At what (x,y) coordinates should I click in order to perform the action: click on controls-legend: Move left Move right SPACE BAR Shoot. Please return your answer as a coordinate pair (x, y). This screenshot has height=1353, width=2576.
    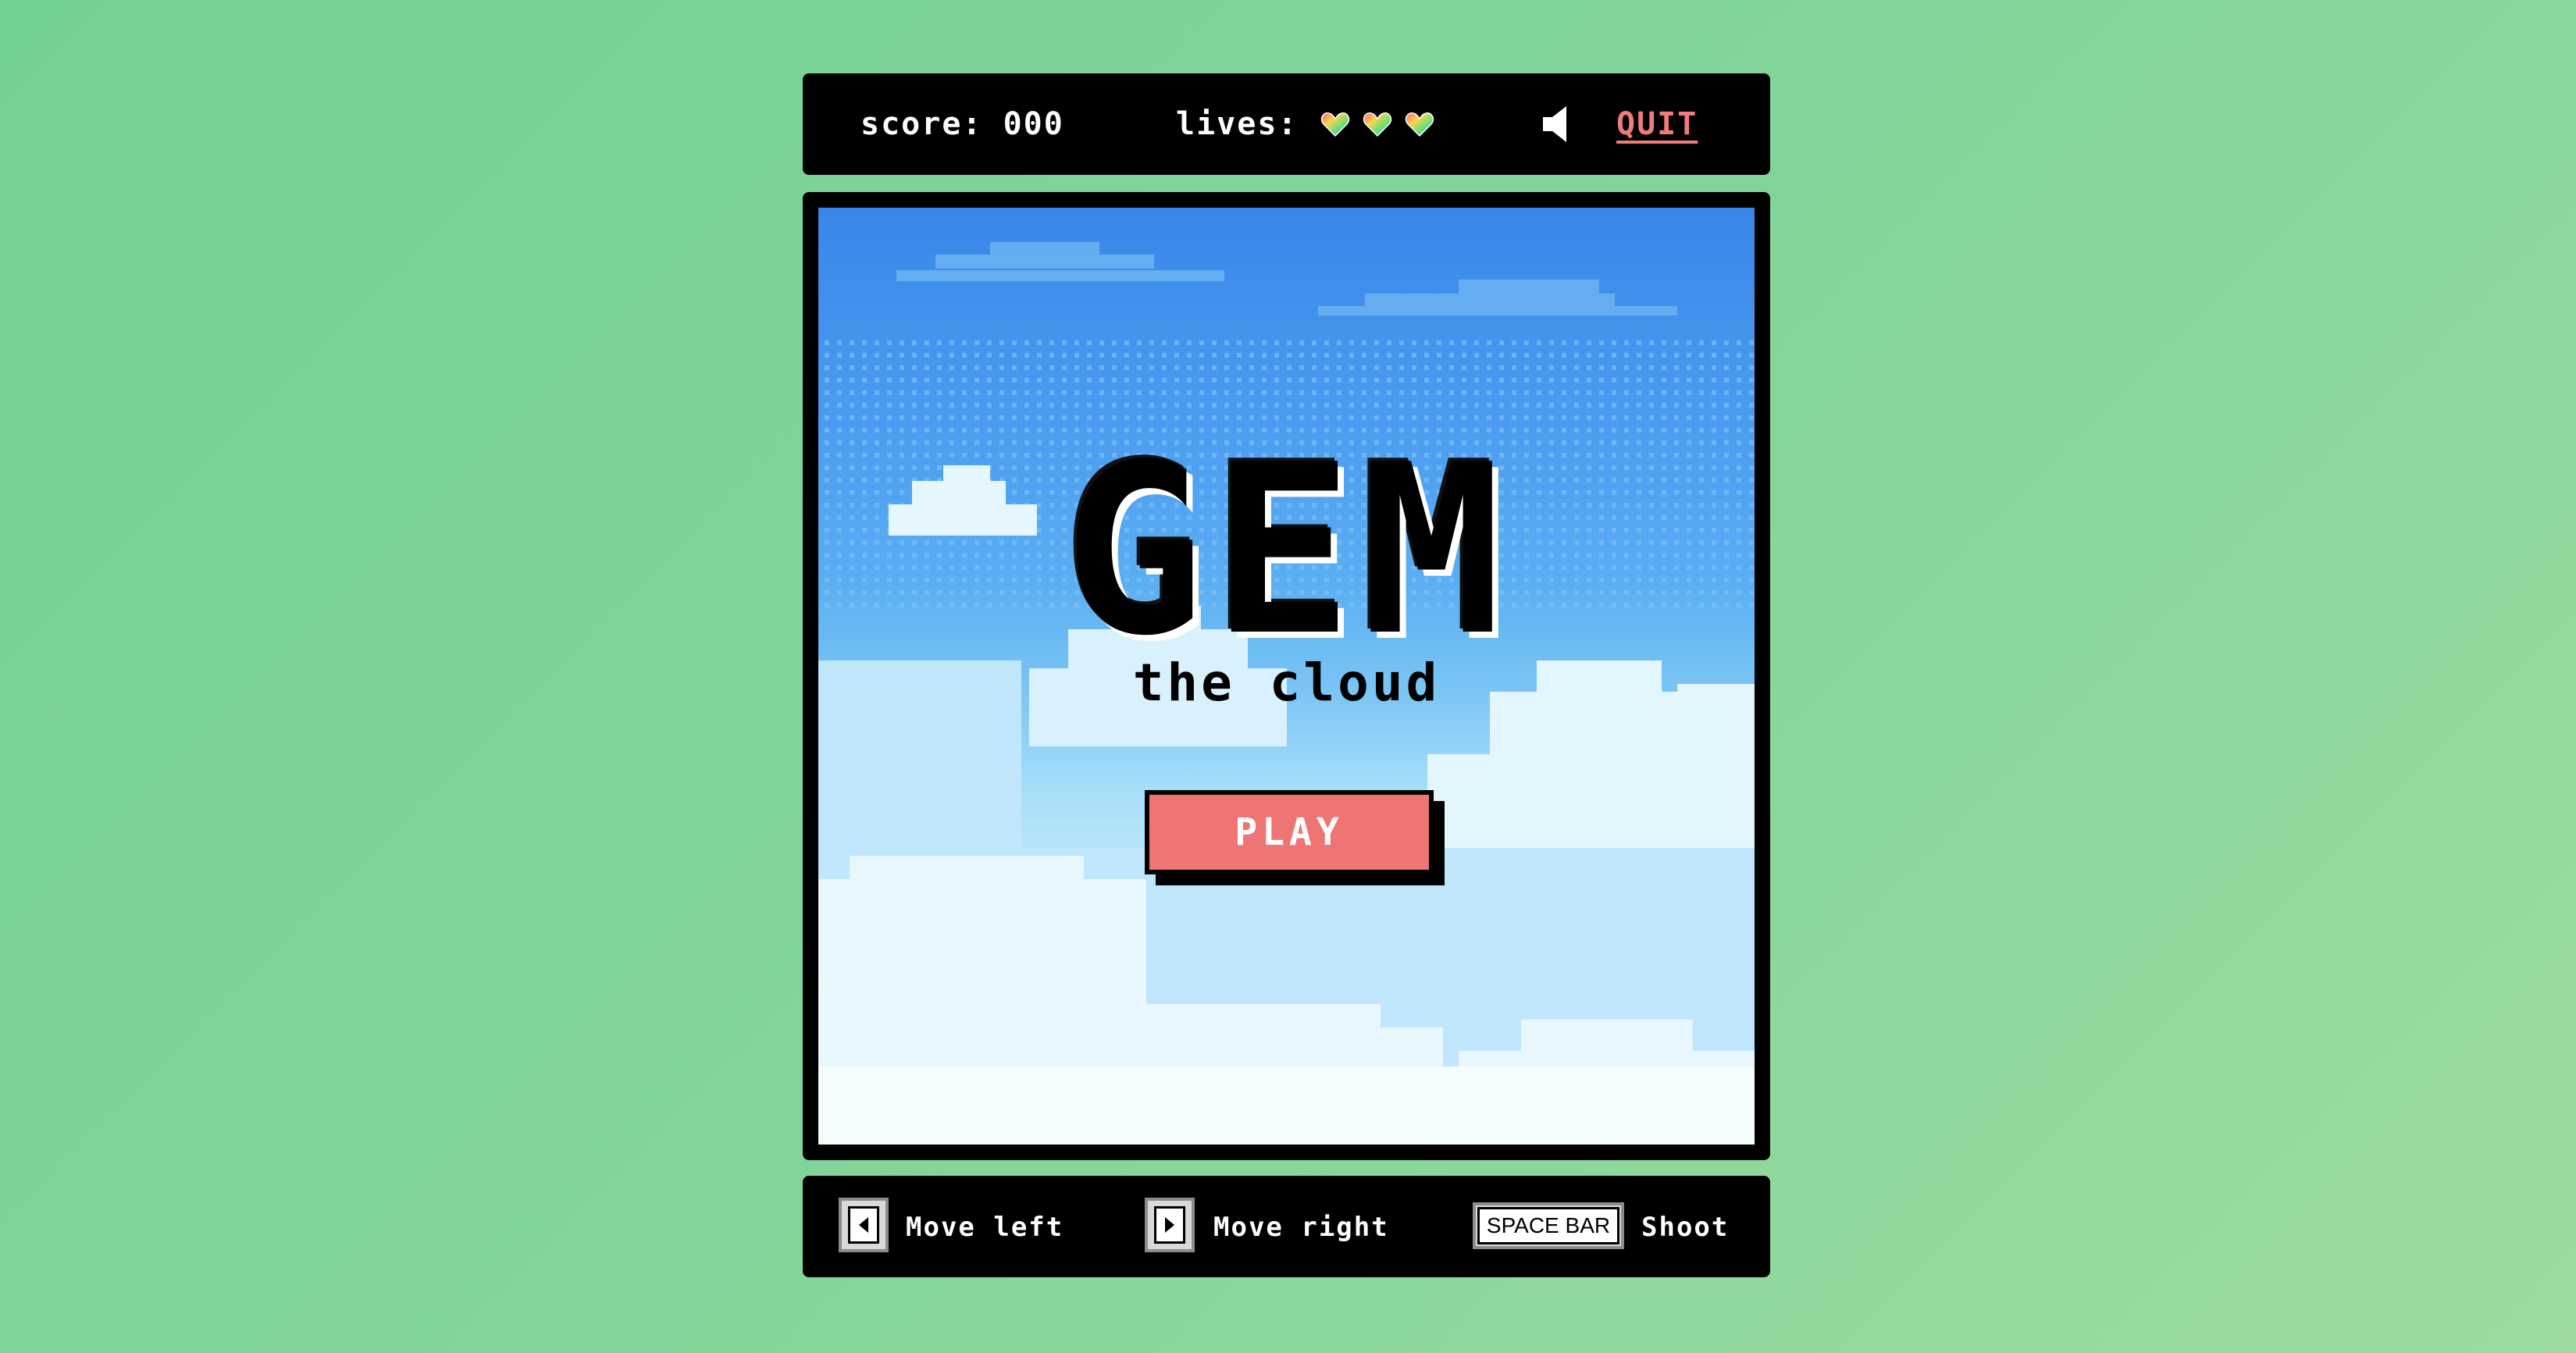
    Looking at the image, I should click on (1286, 1226).